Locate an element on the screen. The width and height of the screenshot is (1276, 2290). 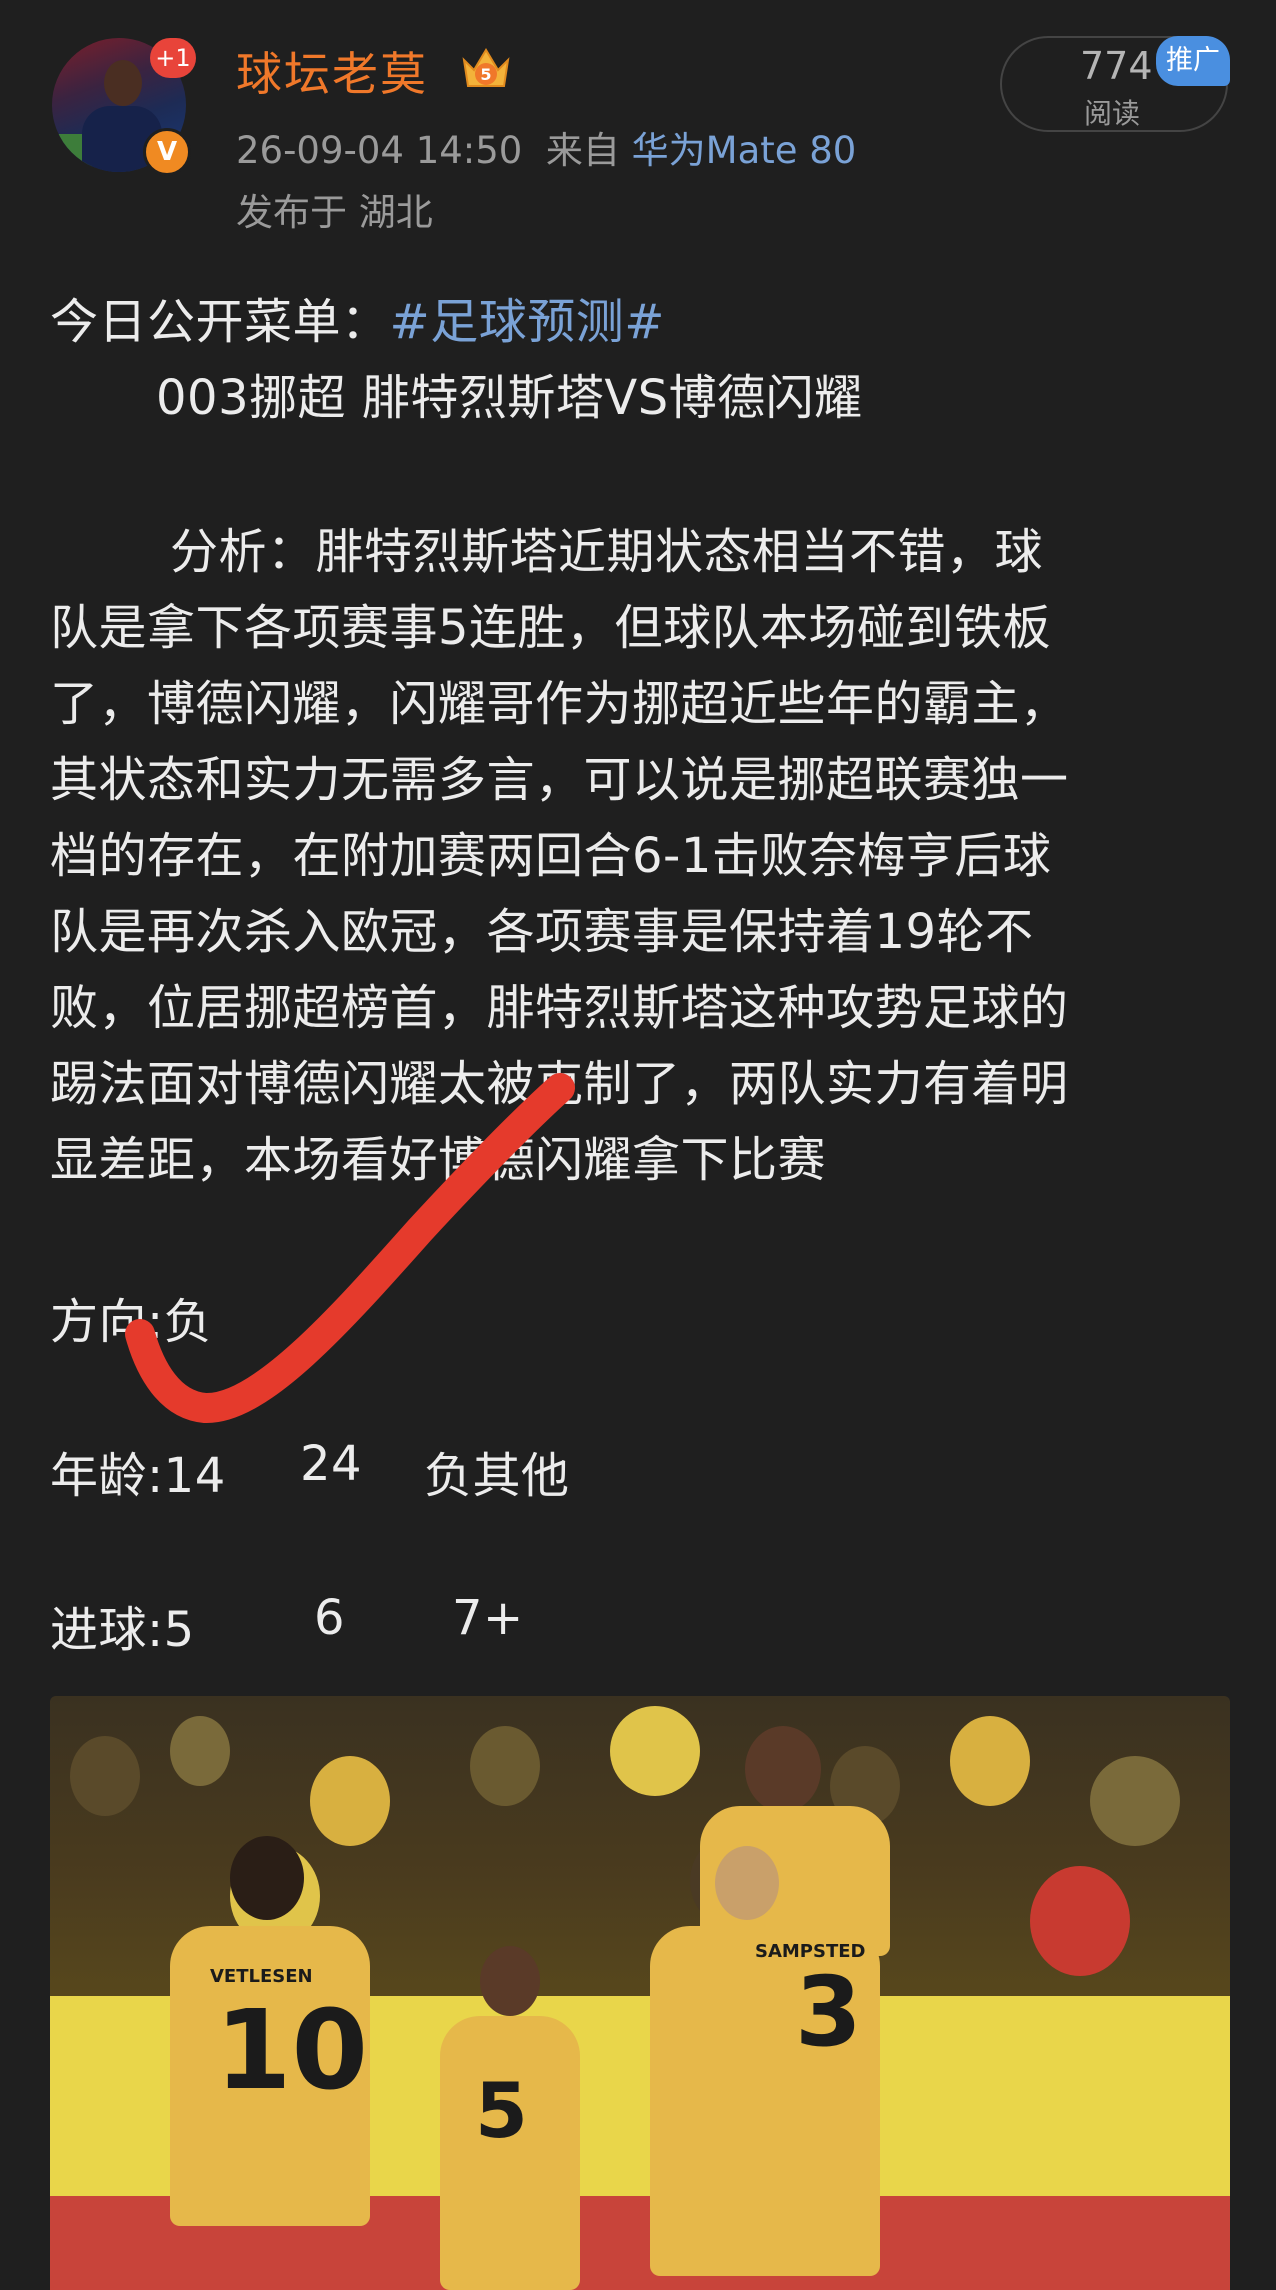
location: 发布于 湖北 is located at coordinates (334, 212).